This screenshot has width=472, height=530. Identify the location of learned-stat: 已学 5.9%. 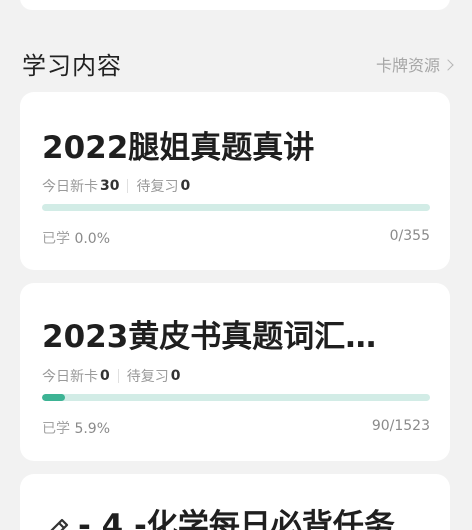
(76, 428).